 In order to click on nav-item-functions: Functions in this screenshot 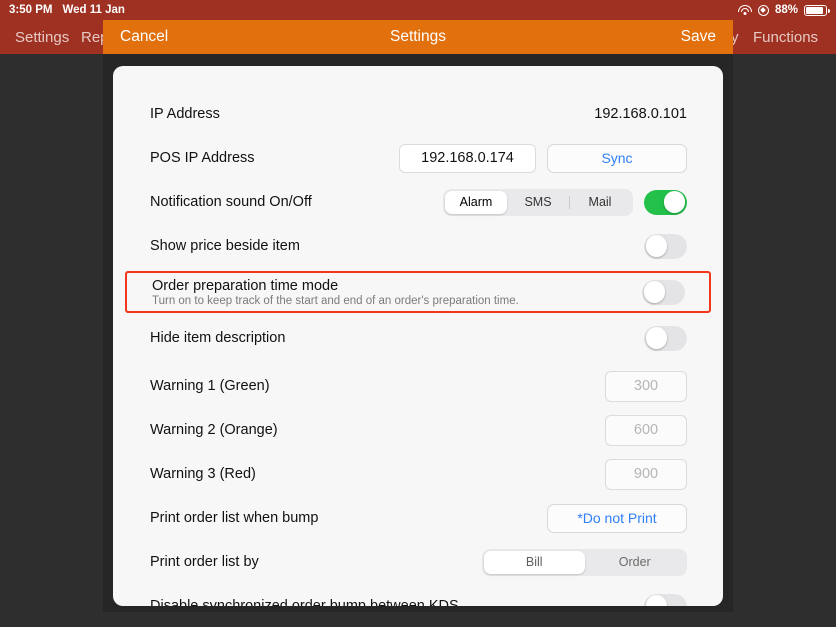, I will do `click(785, 37)`.